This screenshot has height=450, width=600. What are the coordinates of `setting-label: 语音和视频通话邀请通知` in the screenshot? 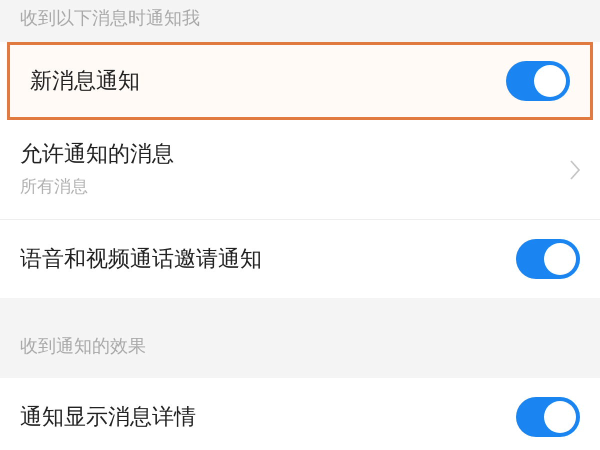 It's located at (141, 260).